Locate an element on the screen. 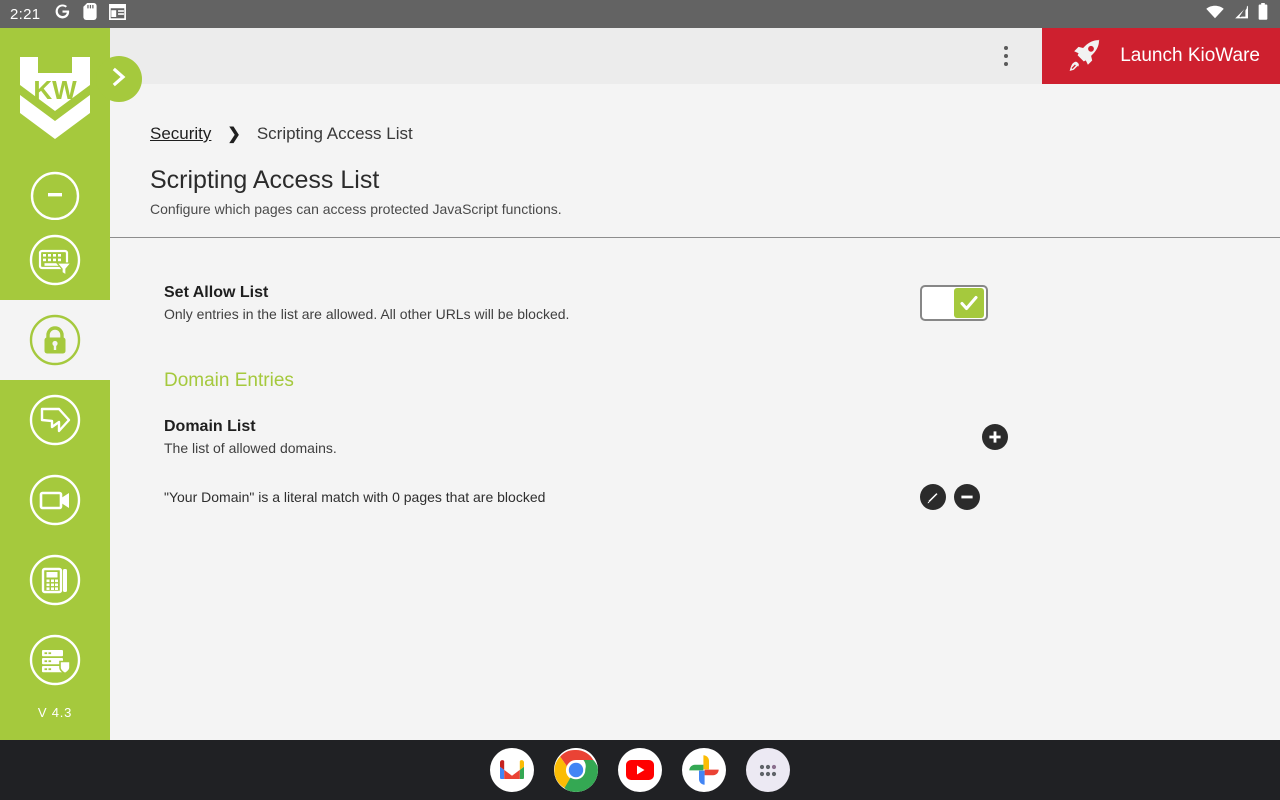  sidebar: KW V 4.3 is located at coordinates (55, 384).